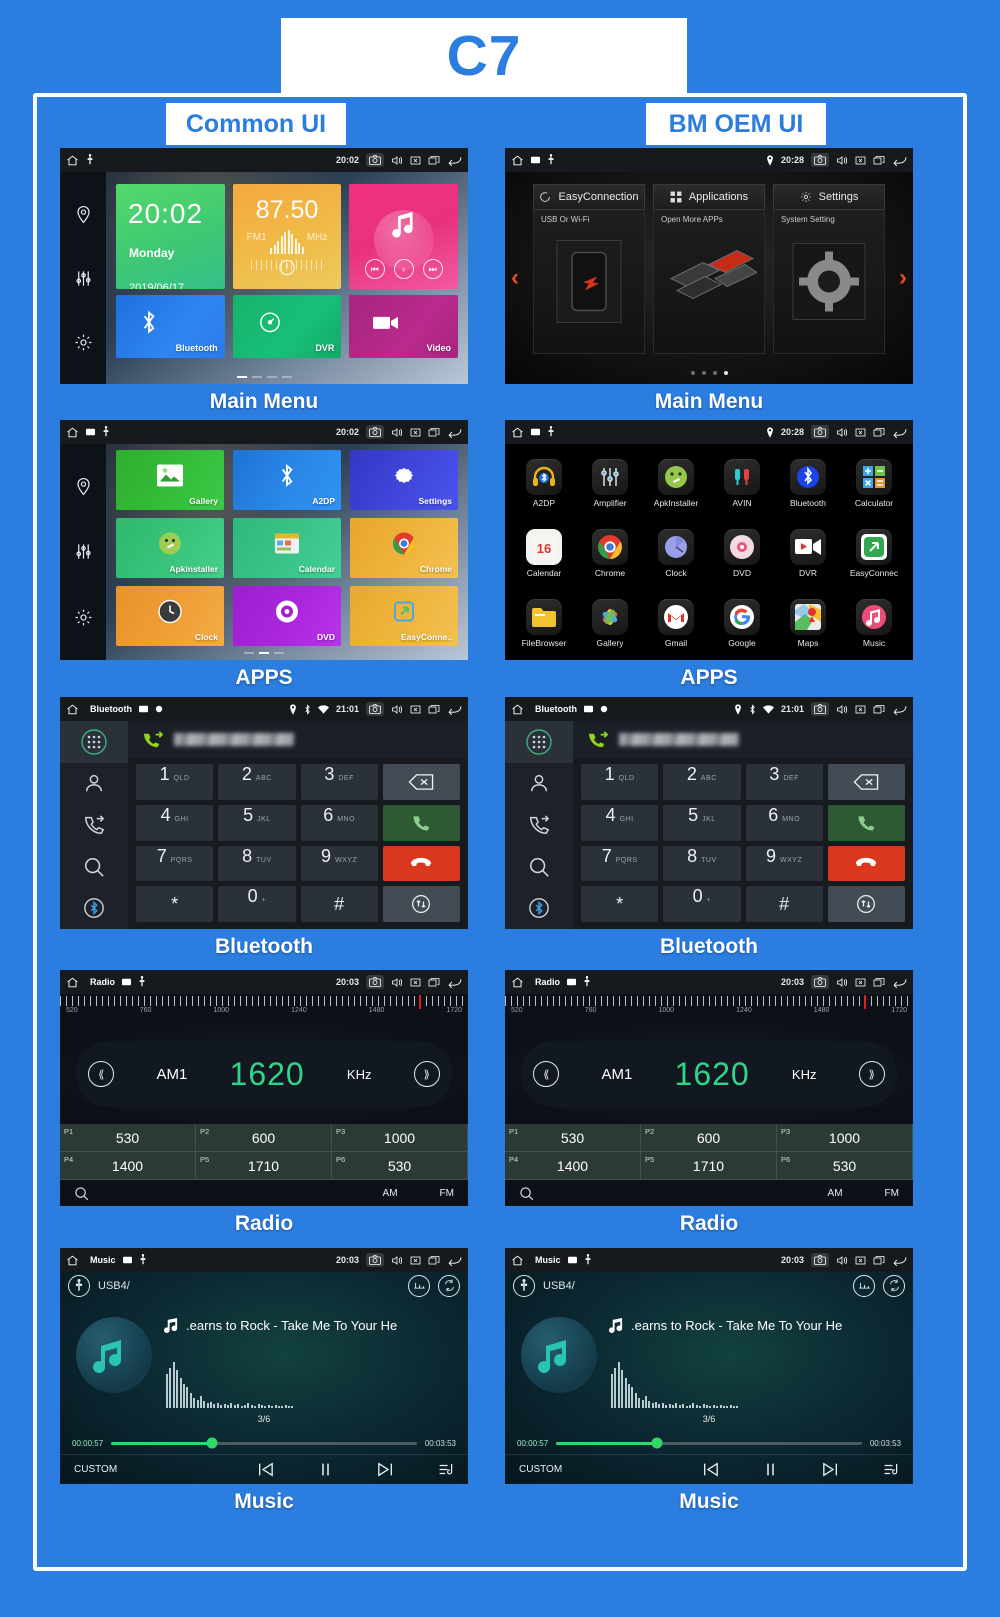 This screenshot has height=1617, width=1000. I want to click on app-filebrowser: FileBrowser, so click(544, 623).